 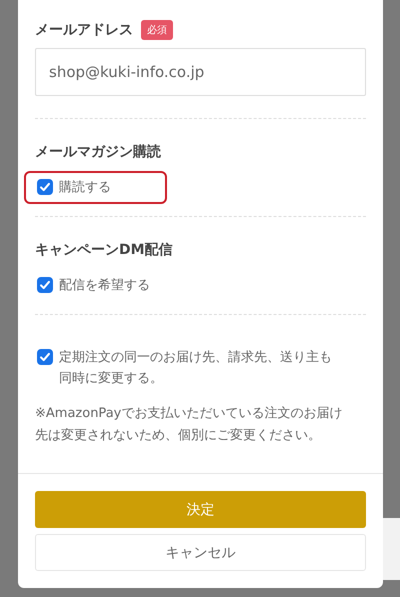 I want to click on note-text: ※AmazonPayでお支払いただいている注文のお届け先は変更されないため、個別にご変更ください。, so click(x=189, y=425).